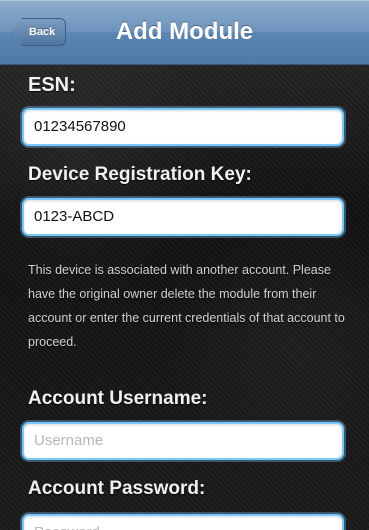  Describe the element at coordinates (140, 174) in the screenshot. I see `device-registration-key-label: Device Registration Key:` at that location.